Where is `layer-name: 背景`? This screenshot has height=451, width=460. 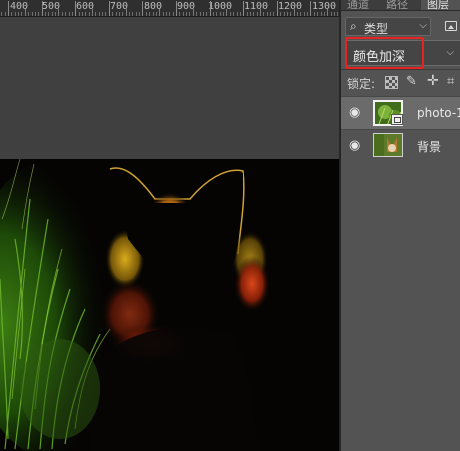 layer-name: 背景 is located at coordinates (429, 146).